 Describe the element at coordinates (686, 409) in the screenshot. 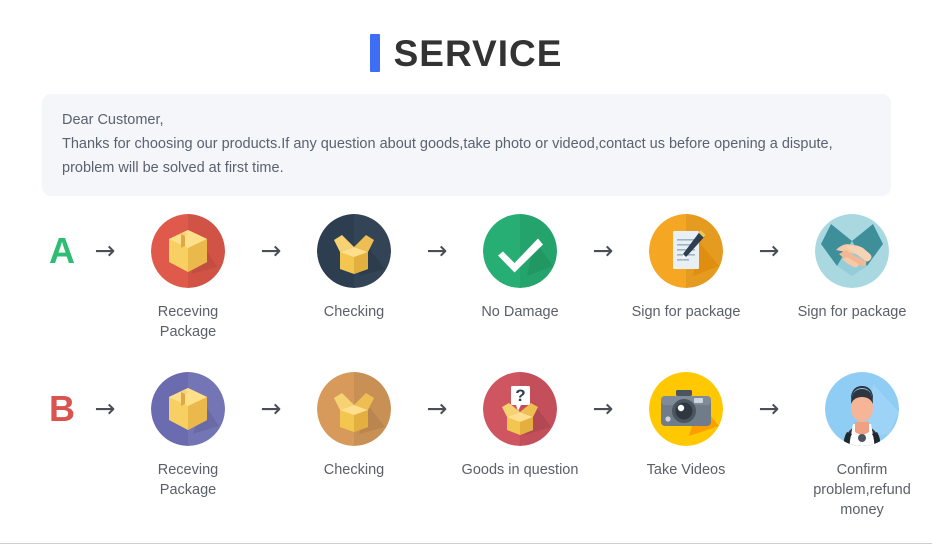

I see `camera-icon` at that location.